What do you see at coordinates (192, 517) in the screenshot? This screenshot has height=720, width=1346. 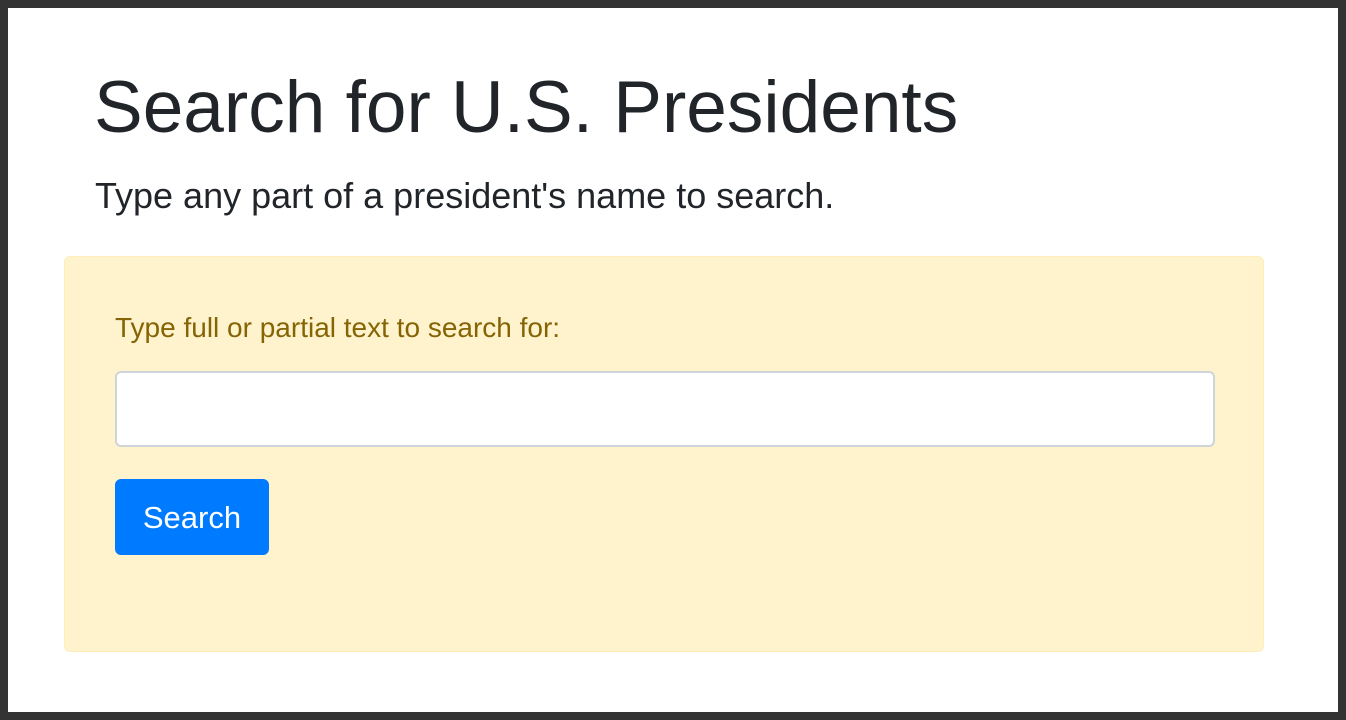 I see `search-button: Search` at bounding box center [192, 517].